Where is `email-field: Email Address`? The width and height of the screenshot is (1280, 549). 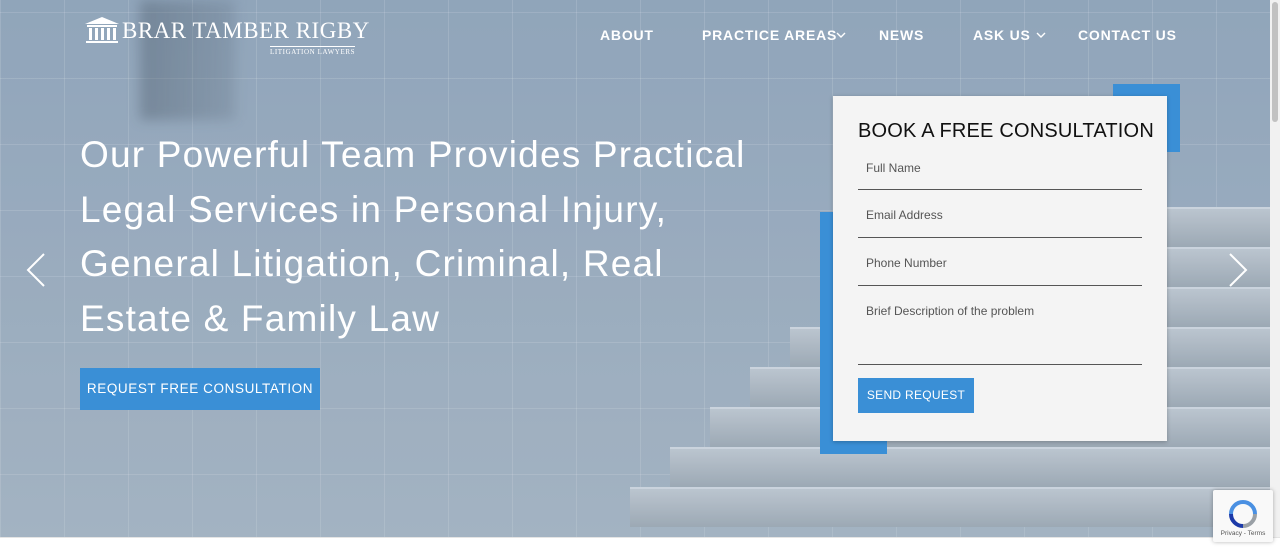 email-field: Email Address is located at coordinates (1000, 219).